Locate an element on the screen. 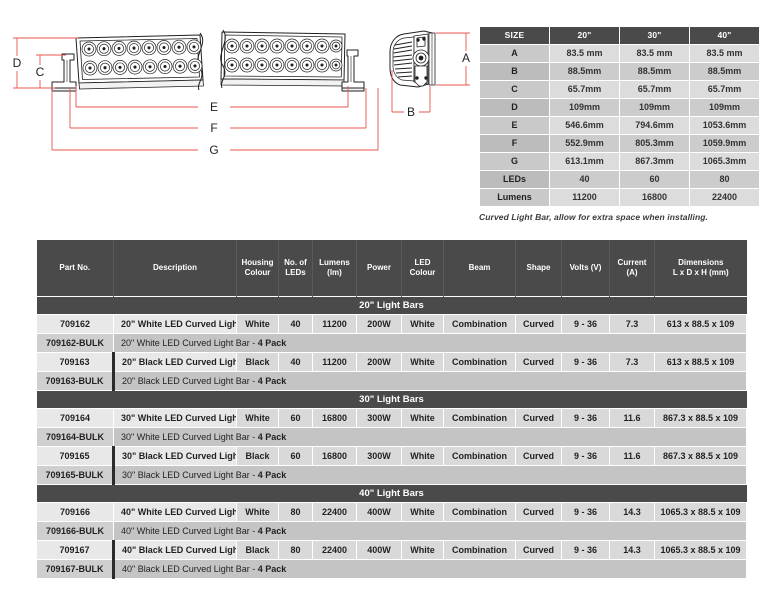 The height and width of the screenshot is (600, 771). product-group-header-row: 30" Light Bars is located at coordinates (391, 399).